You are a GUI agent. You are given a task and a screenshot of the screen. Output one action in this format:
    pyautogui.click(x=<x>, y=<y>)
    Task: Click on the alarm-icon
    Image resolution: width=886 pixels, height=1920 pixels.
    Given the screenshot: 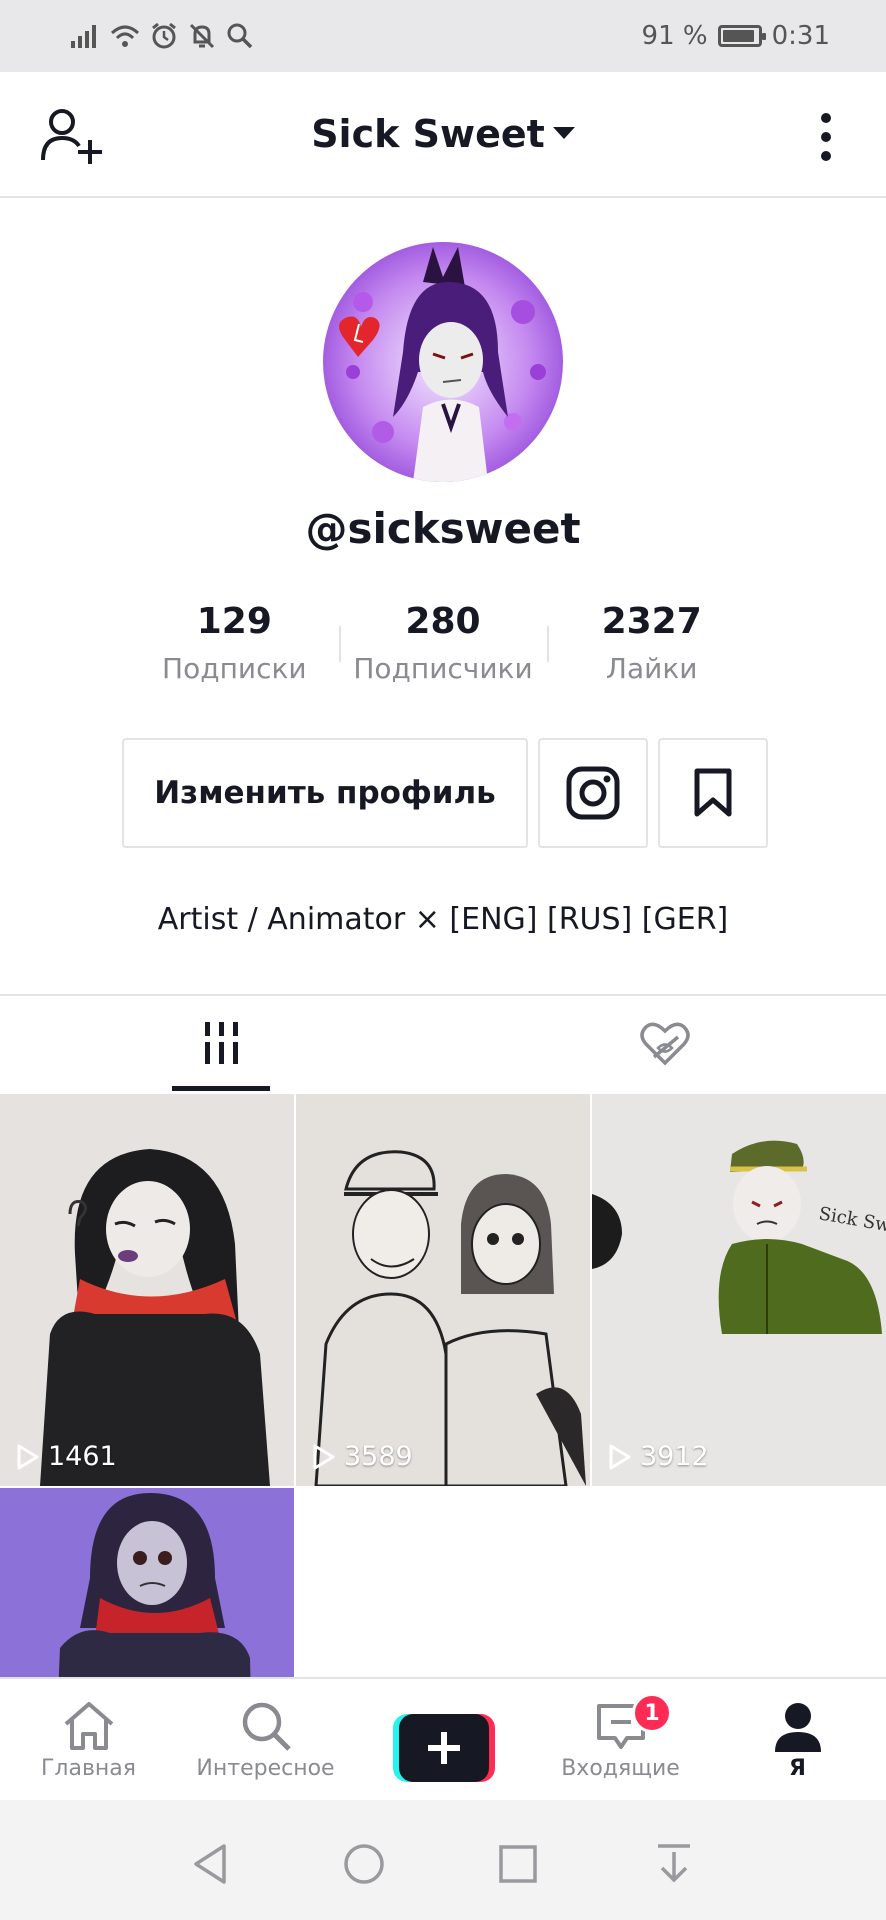 What is the action you would take?
    pyautogui.click(x=164, y=35)
    